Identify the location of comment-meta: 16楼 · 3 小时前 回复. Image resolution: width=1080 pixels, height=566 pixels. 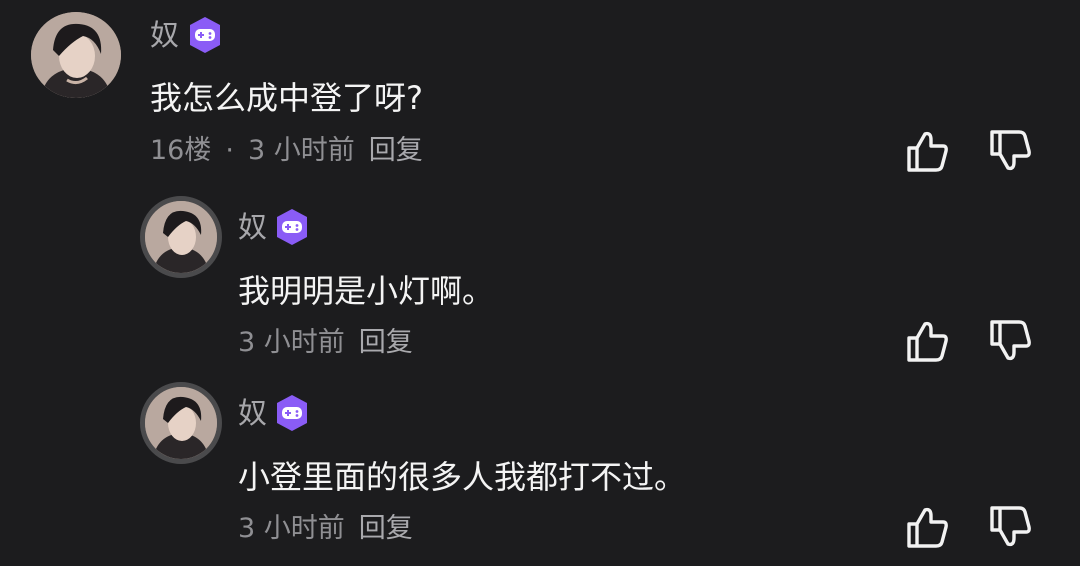
(286, 150).